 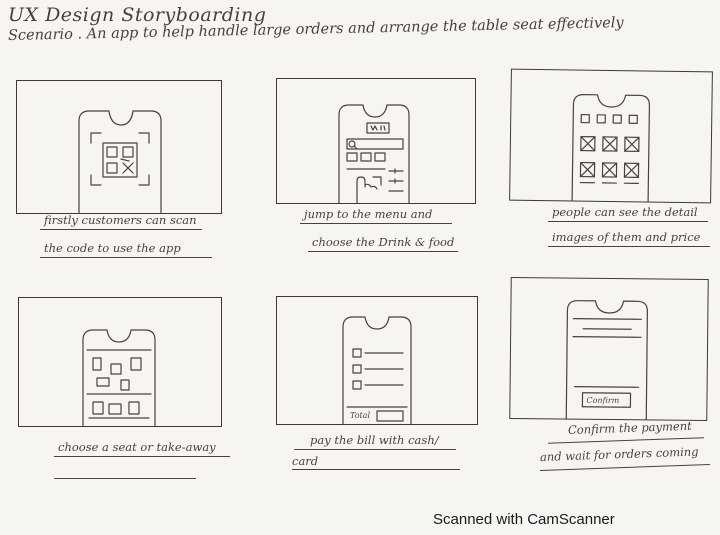 I want to click on bill-total-label: Total, so click(x=360, y=415).